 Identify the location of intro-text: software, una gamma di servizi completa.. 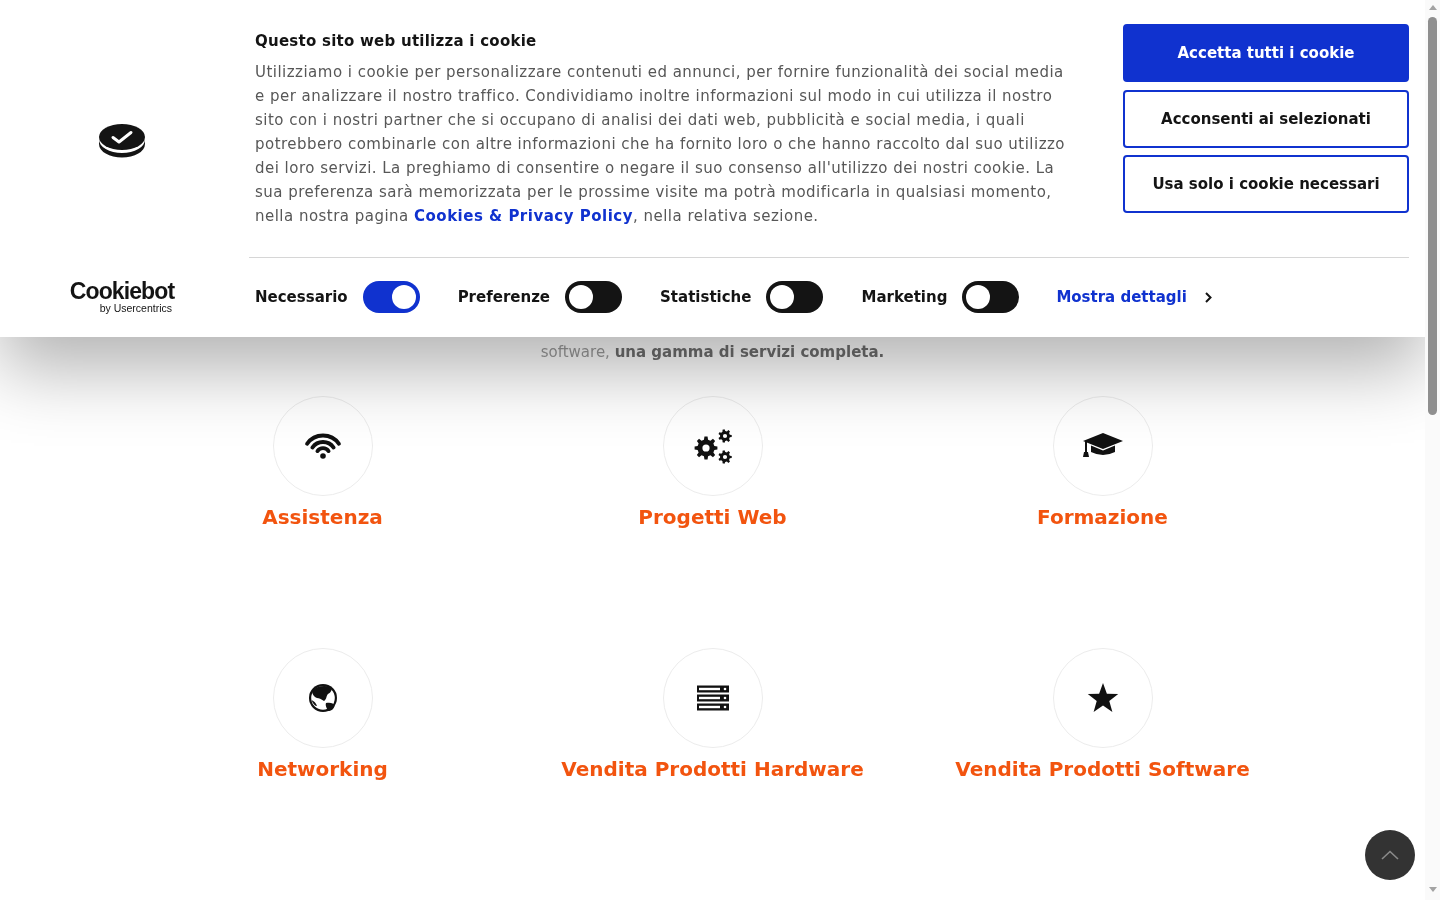
(712, 352).